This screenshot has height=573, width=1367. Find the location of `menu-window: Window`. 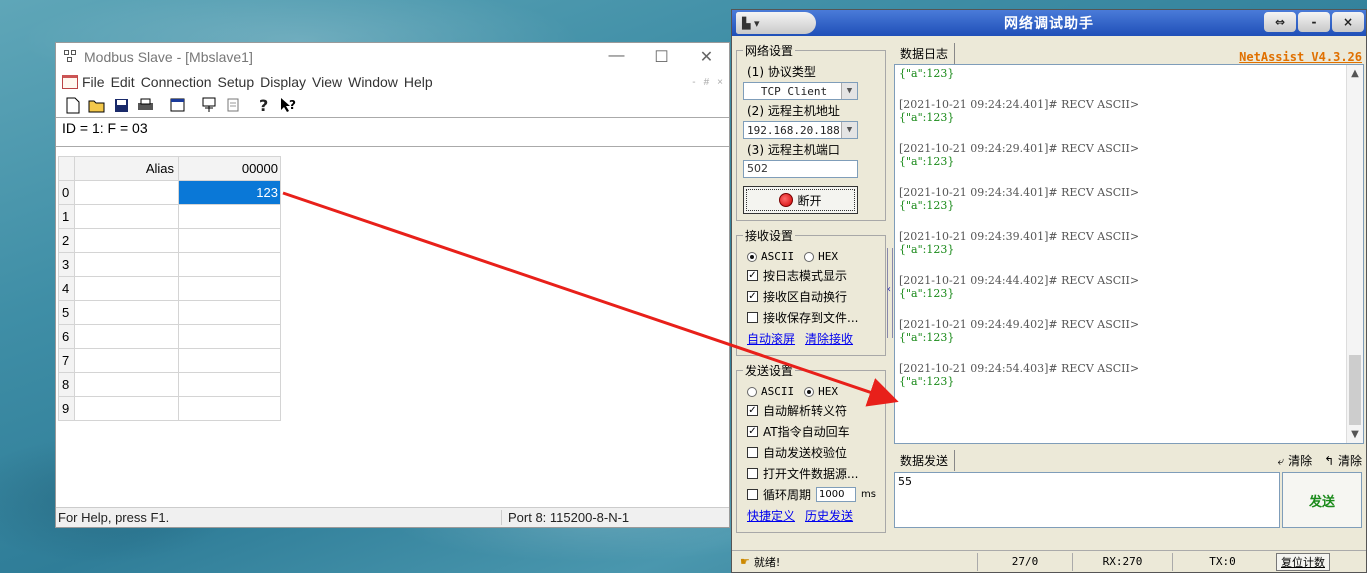

menu-window: Window is located at coordinates (373, 82).